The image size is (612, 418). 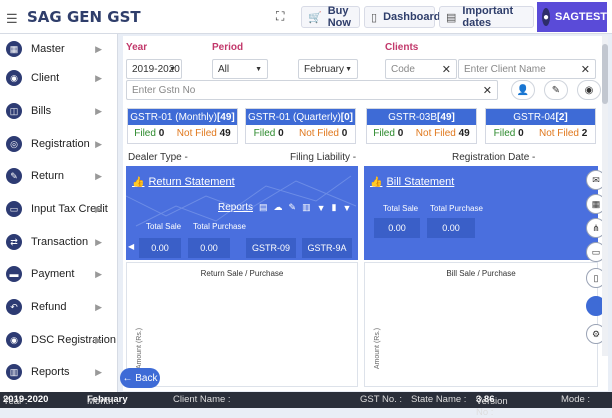 I want to click on account-button: ◉, so click(x=589, y=90).